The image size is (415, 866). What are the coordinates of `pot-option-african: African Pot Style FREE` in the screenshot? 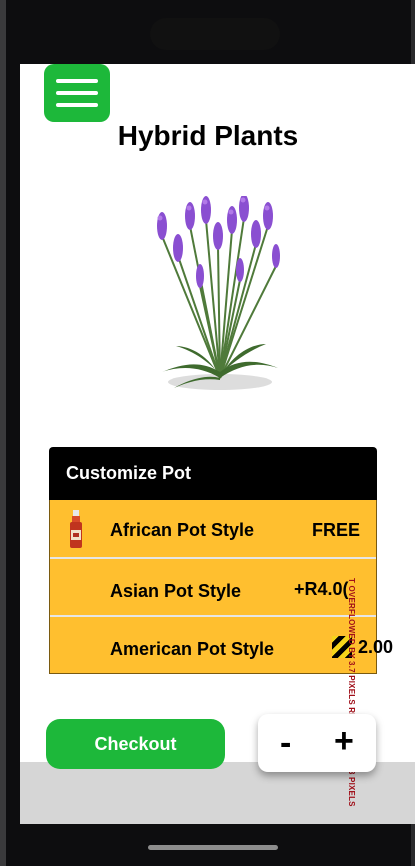 It's located at (213, 529).